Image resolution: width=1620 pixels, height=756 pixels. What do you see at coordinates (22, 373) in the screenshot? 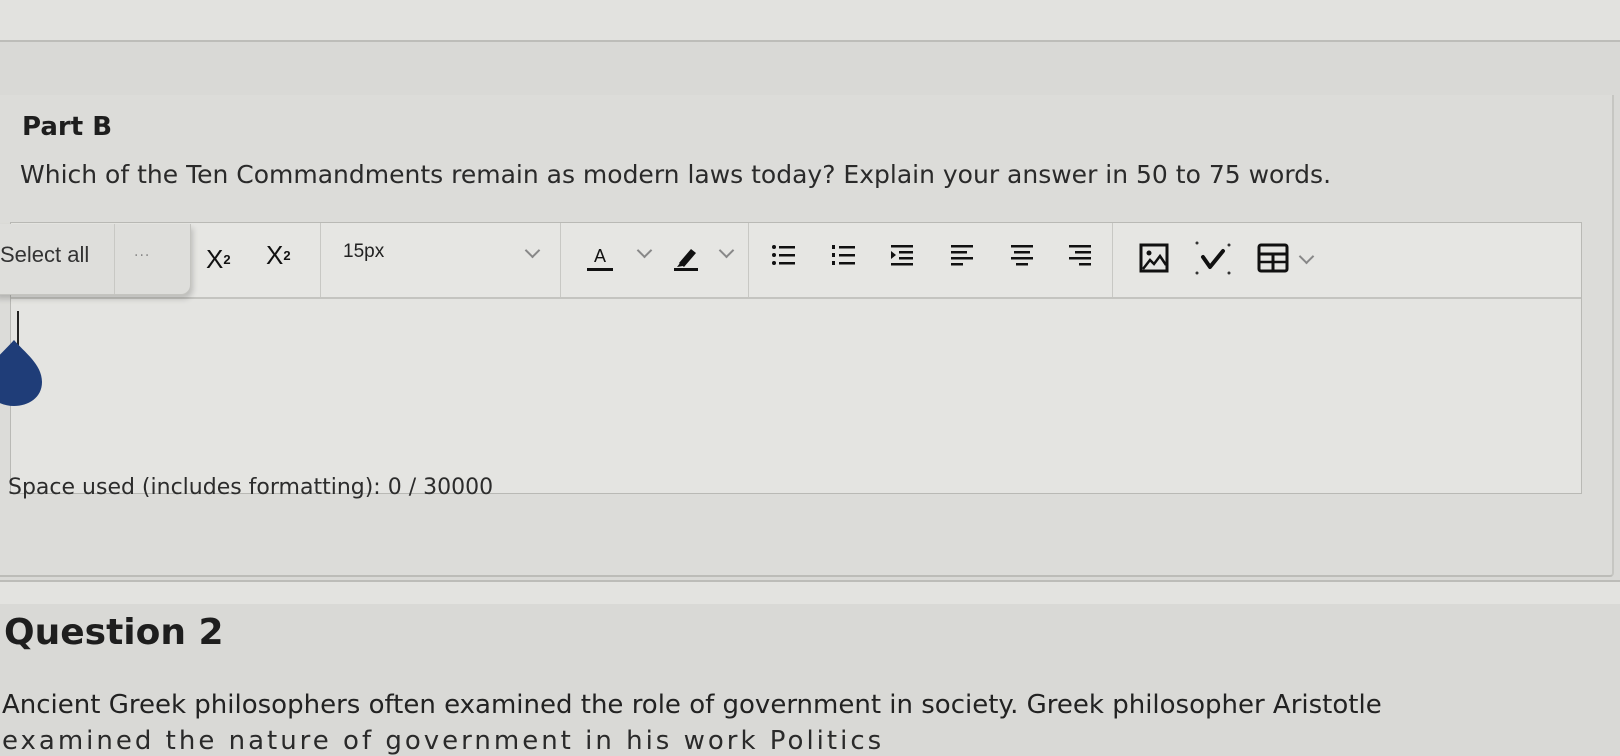
I see `caret-handle` at bounding box center [22, 373].